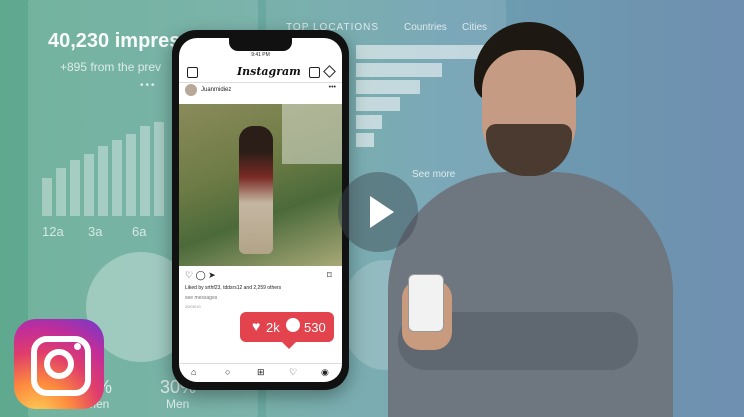 Image resolution: width=744 pixels, height=417 pixels. Describe the element at coordinates (293, 325) in the screenshot. I see `comment-icon` at that location.